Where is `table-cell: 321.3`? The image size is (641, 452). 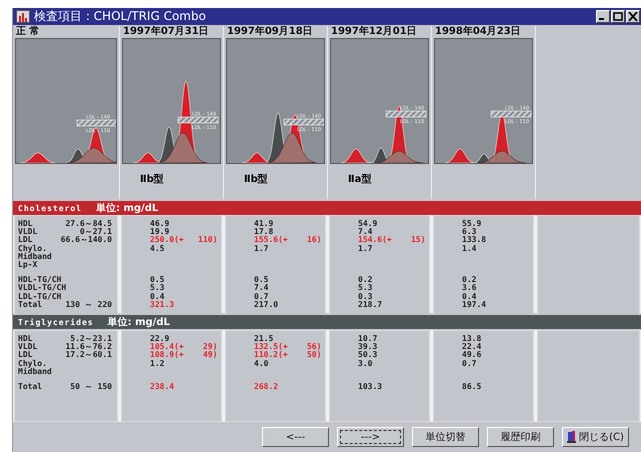
table-cell: 321.3 is located at coordinates (162, 304).